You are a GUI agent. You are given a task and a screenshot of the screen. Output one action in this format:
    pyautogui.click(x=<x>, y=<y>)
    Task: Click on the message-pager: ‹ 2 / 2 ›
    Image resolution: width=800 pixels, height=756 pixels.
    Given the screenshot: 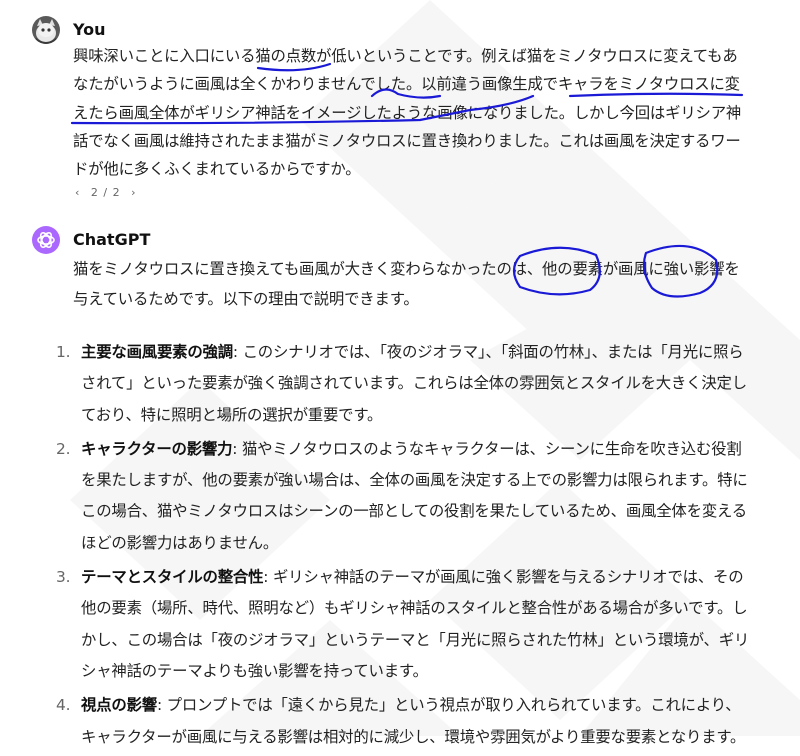 What is the action you would take?
    pyautogui.click(x=109, y=192)
    